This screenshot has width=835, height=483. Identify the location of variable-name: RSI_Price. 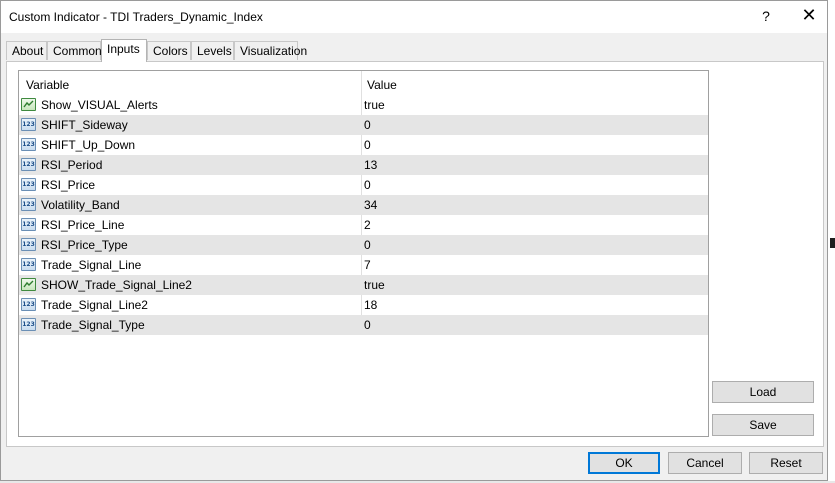
(68, 185).